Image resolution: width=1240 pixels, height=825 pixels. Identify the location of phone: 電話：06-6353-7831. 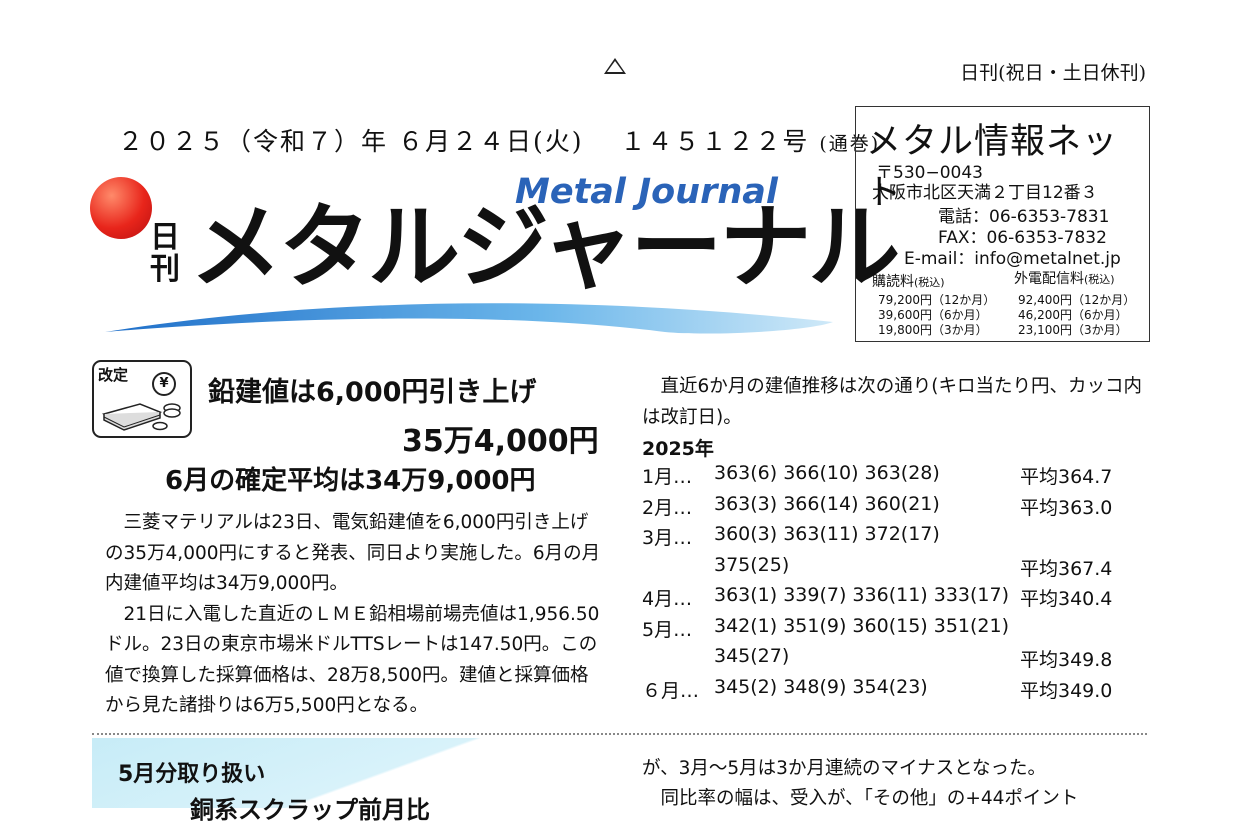
(1024, 217).